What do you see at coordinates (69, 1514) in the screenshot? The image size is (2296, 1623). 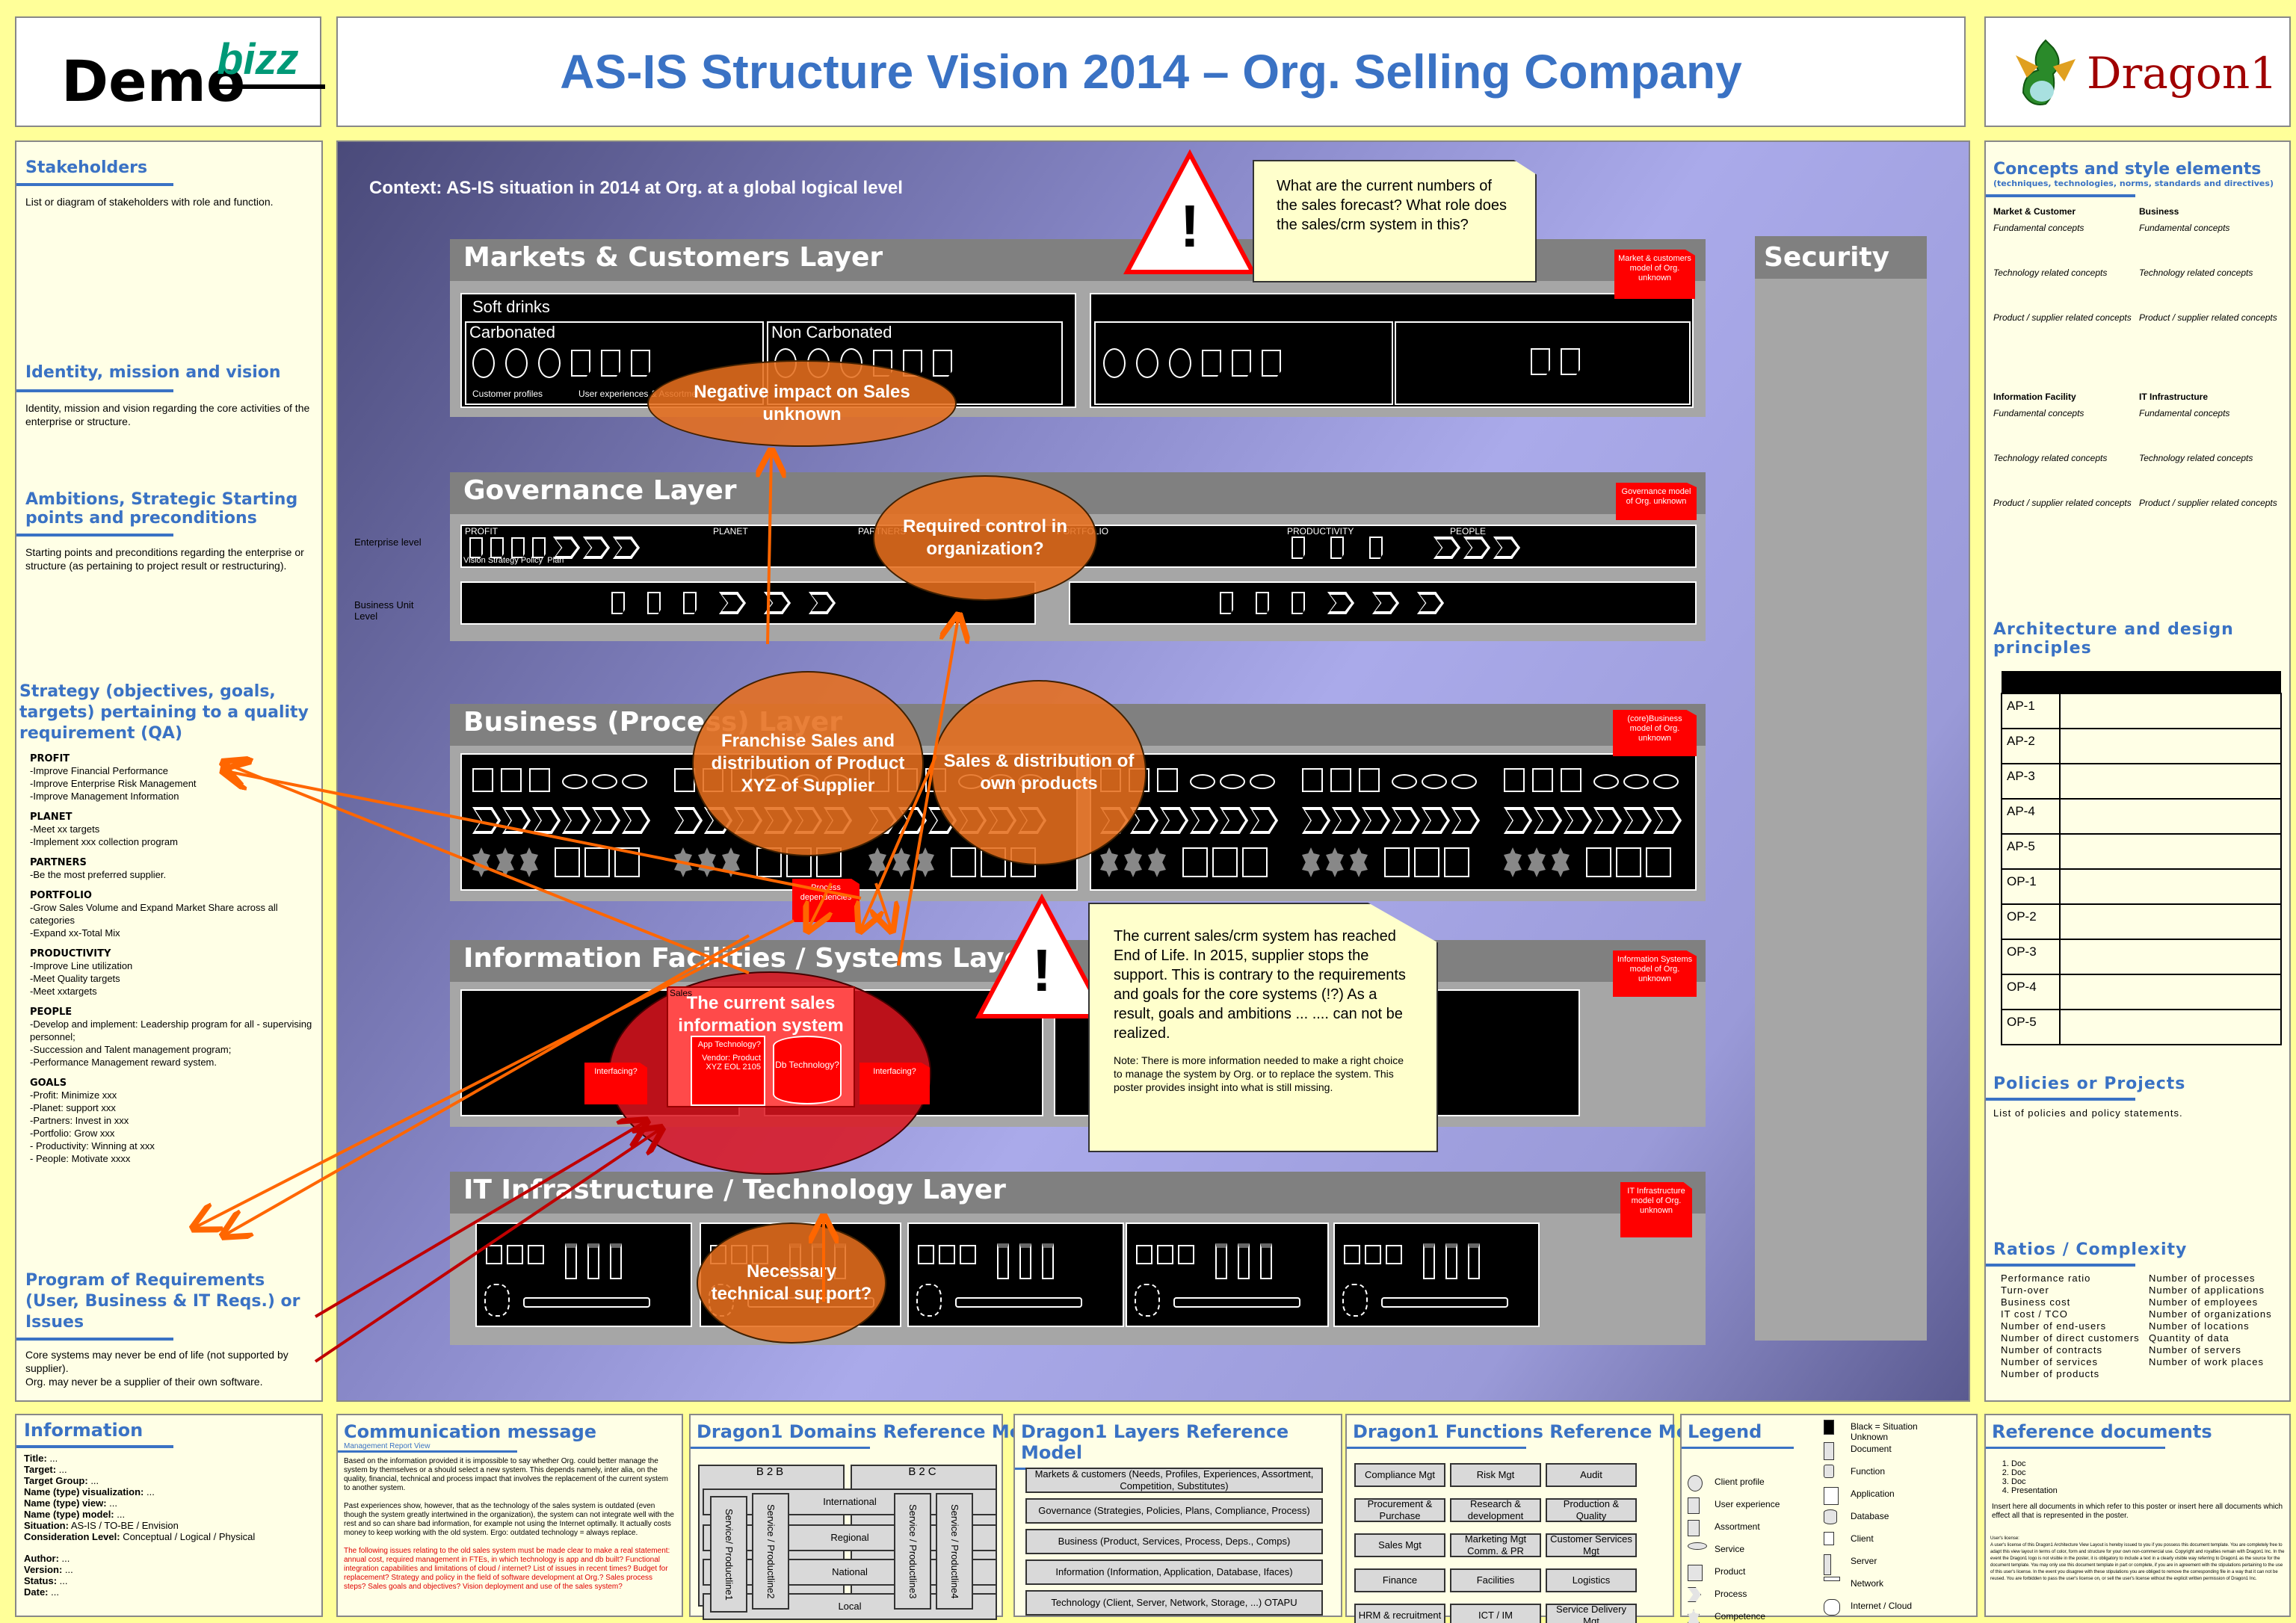 I see `info-field-key: Name (type) model:` at bounding box center [69, 1514].